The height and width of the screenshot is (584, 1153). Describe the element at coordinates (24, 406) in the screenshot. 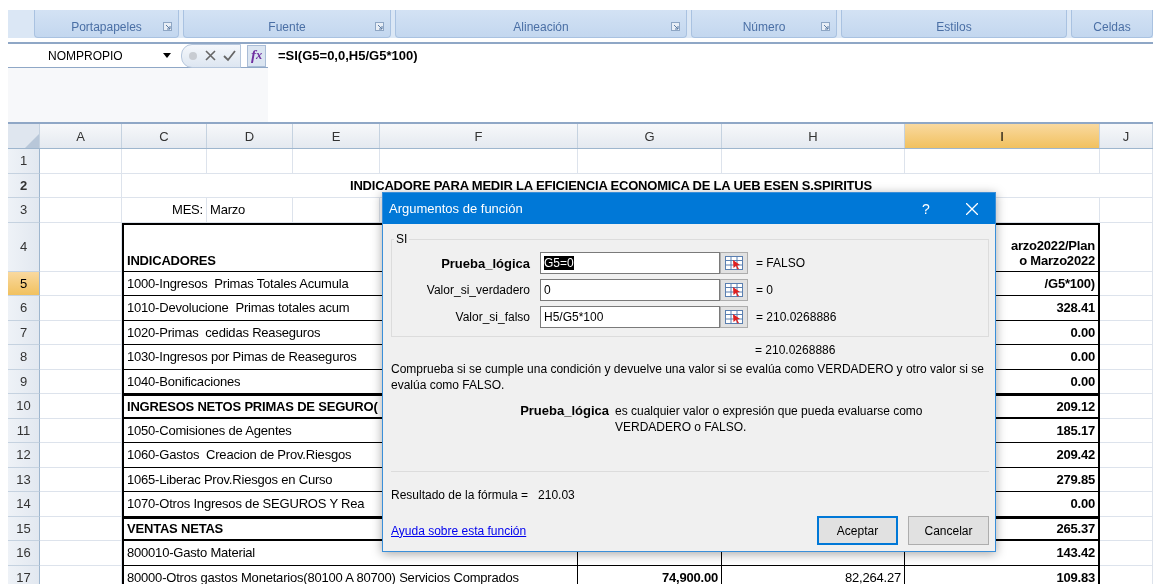

I see `row-header: 10` at that location.